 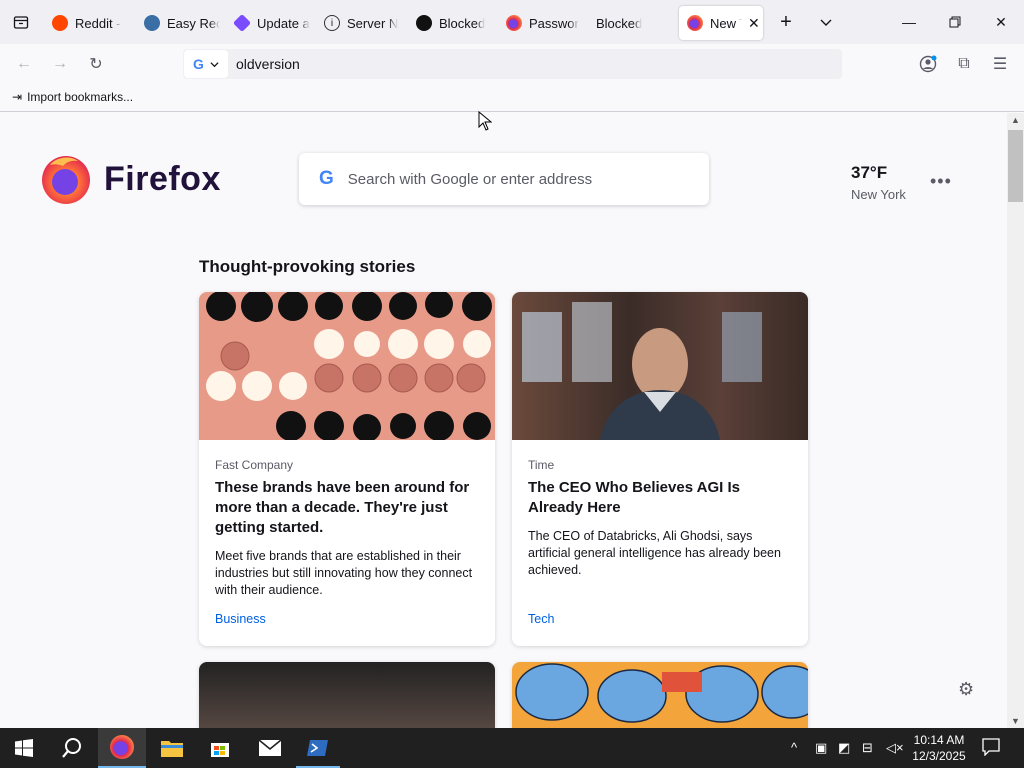 I want to click on volume-muted-icon: ◁×, so click(x=895, y=747).